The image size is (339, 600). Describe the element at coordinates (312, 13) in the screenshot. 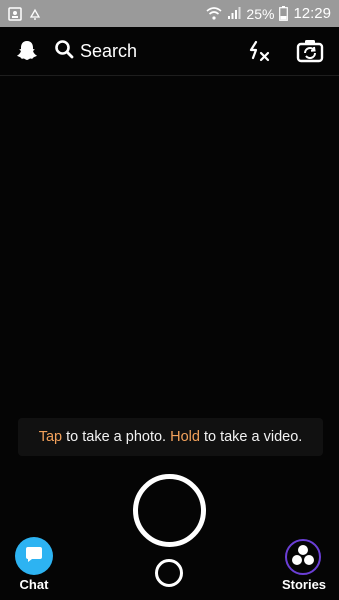

I see `status-time: 12:29` at that location.